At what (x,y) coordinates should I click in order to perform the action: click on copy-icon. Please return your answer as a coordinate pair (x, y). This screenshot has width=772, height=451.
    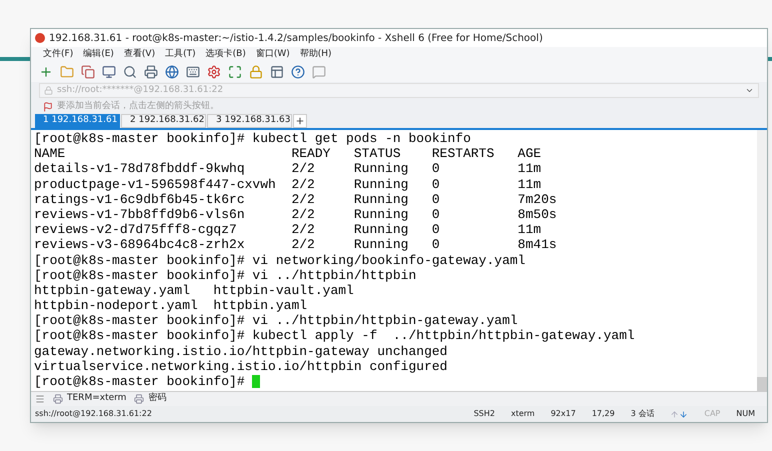
    Looking at the image, I should click on (88, 72).